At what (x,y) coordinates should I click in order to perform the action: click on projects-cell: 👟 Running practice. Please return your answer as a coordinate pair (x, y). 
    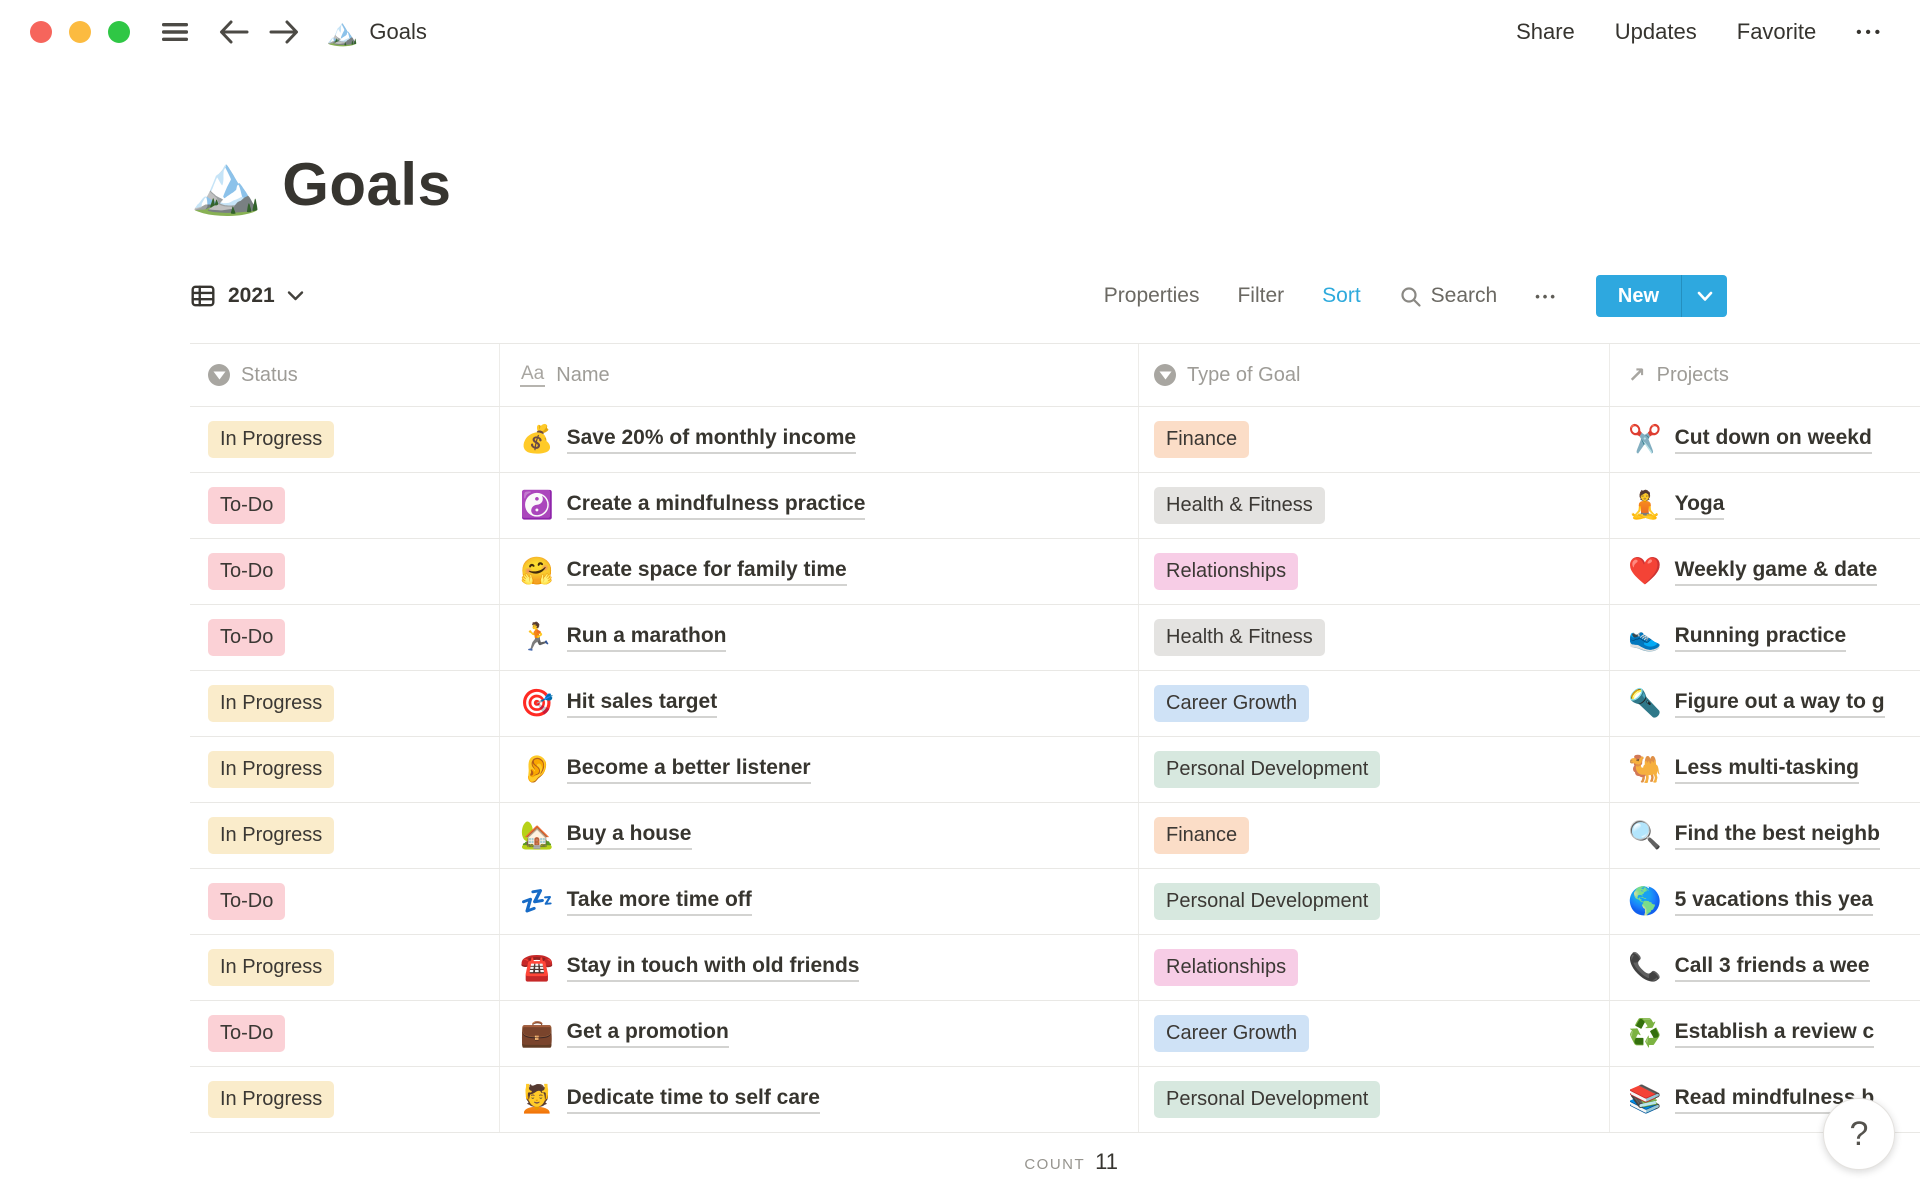
    Looking at the image, I should click on (1765, 637).